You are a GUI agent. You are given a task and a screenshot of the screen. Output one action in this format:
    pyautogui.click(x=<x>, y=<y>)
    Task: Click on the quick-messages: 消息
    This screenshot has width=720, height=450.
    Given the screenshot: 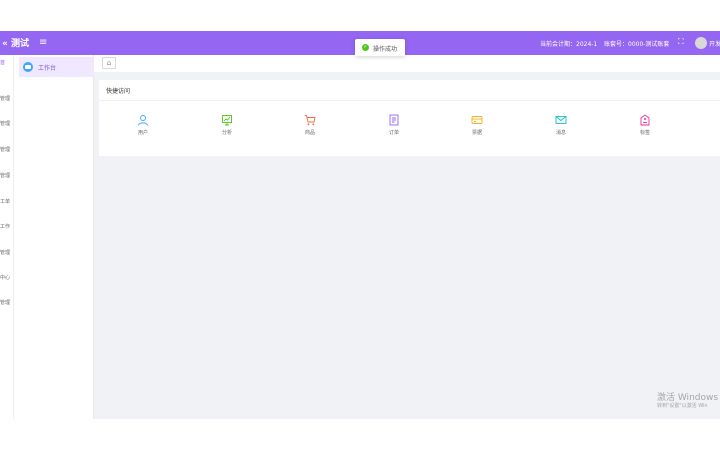 What is the action you would take?
    pyautogui.click(x=561, y=129)
    